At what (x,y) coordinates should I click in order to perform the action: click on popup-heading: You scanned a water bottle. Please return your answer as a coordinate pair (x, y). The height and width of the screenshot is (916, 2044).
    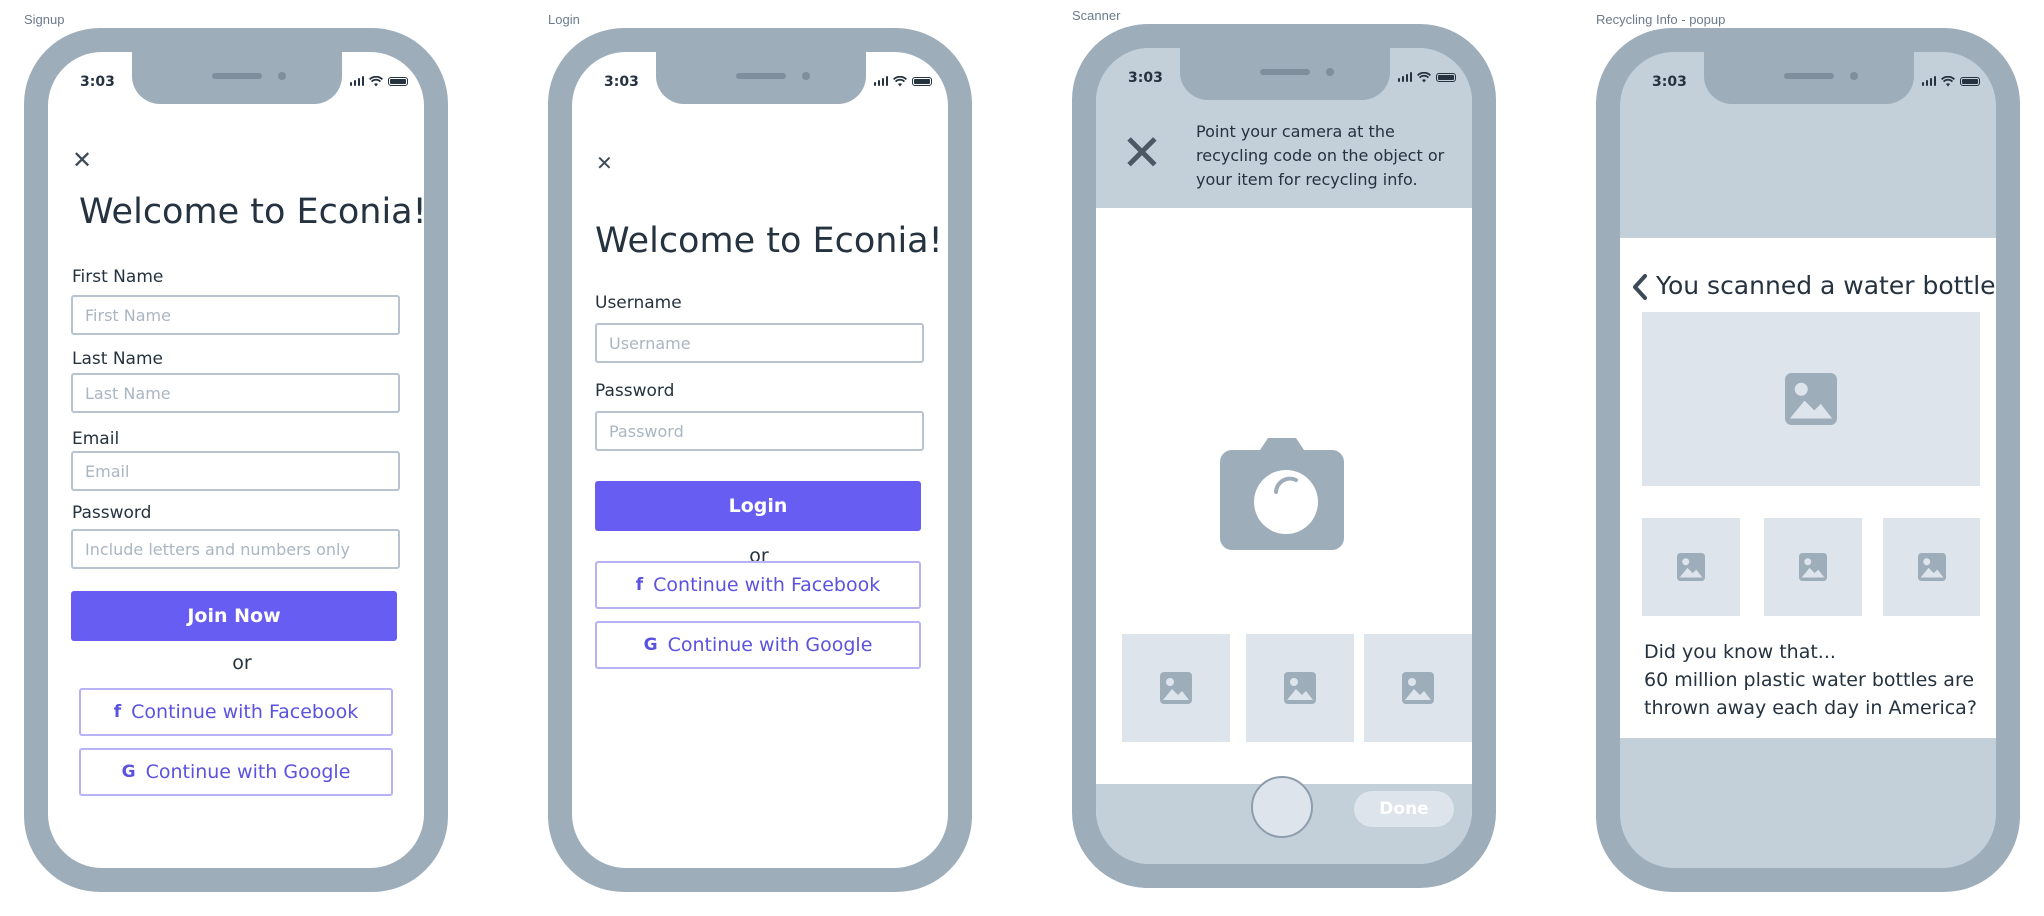
    Looking at the image, I should click on (1826, 285).